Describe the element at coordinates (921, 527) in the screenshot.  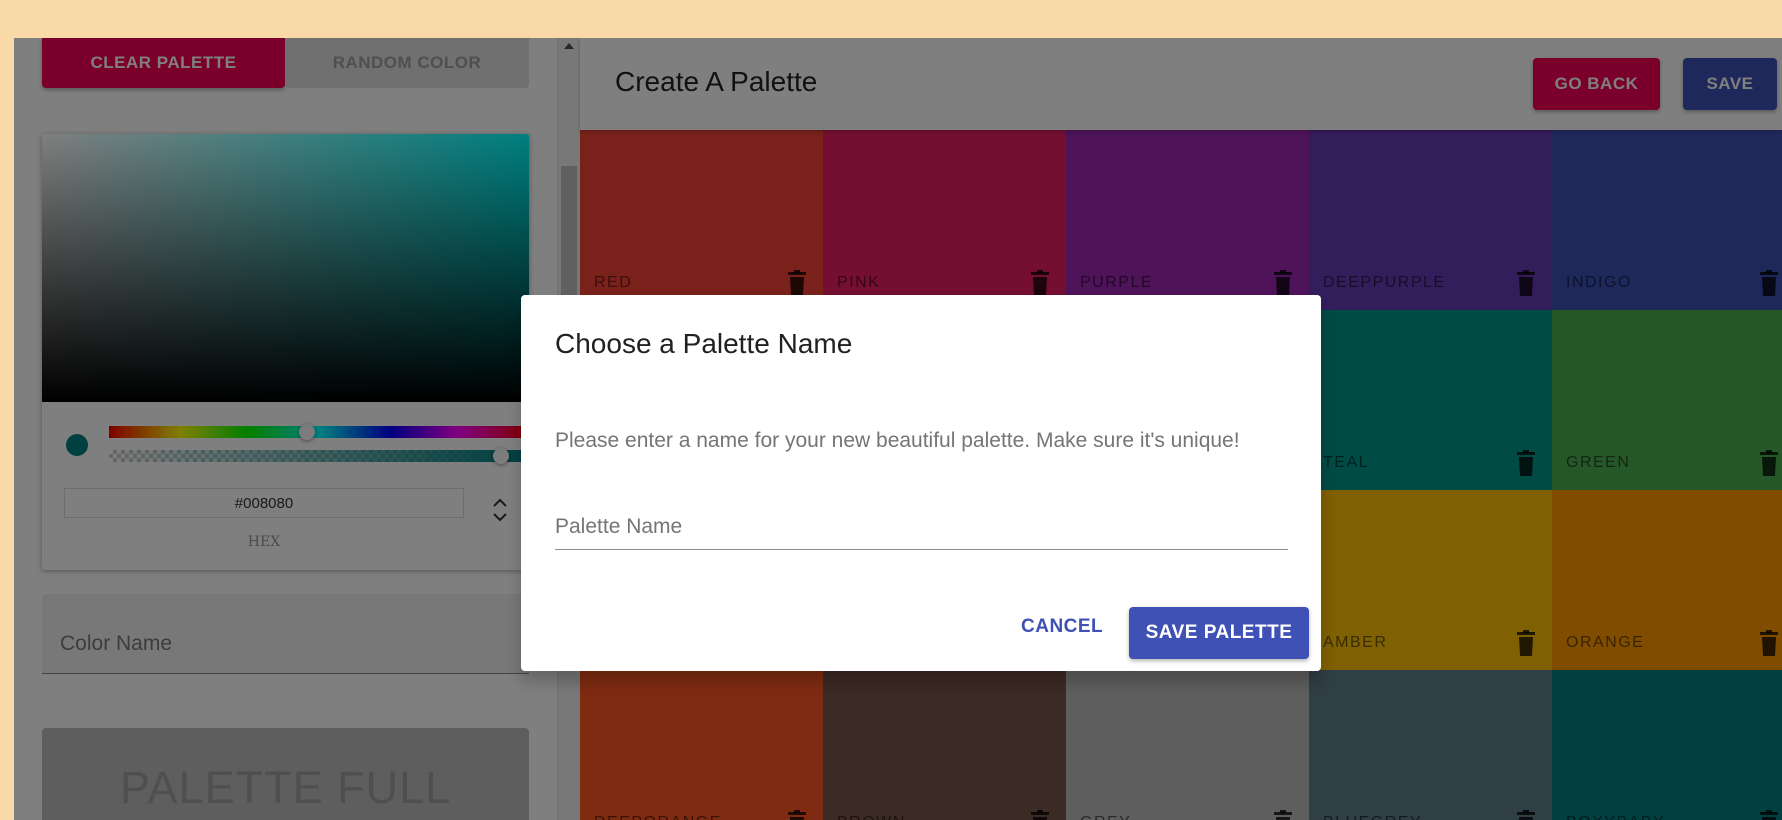
I see `palette-name-input` at that location.